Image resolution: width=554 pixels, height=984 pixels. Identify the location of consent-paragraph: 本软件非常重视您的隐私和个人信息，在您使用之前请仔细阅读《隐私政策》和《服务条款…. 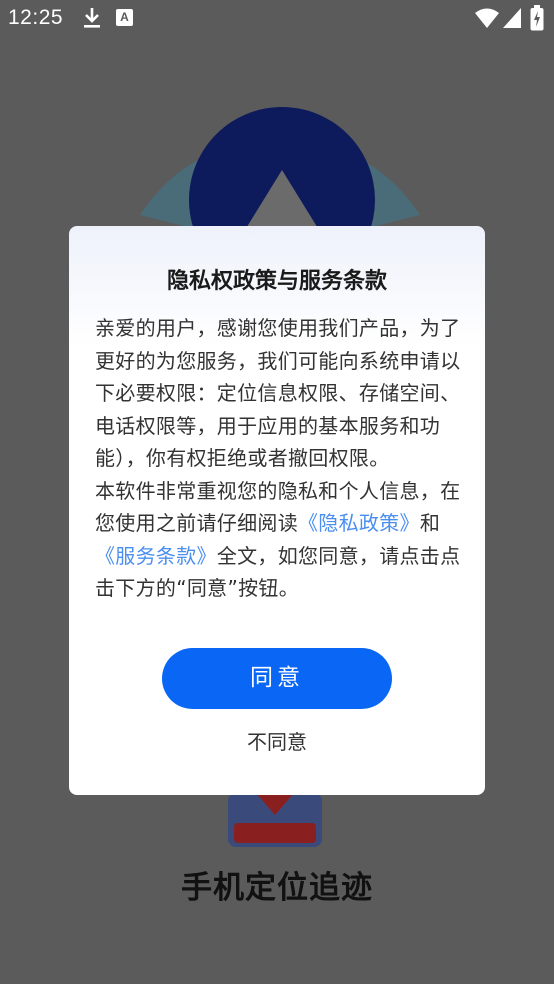
(279, 540).